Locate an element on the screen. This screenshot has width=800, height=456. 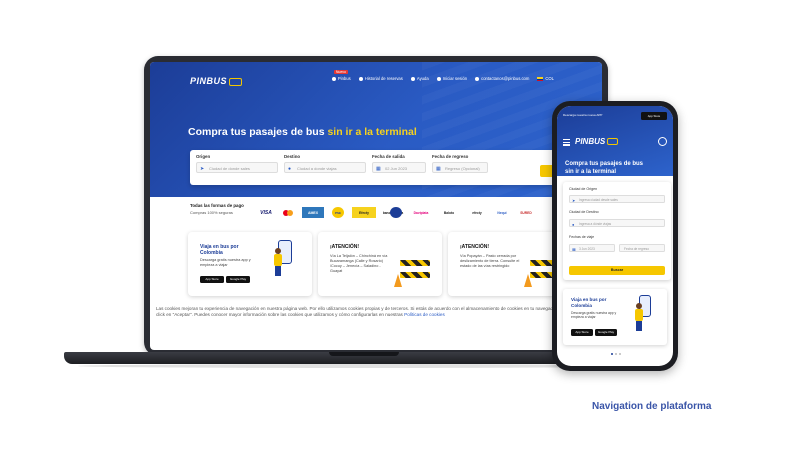
help-icon is located at coordinates (412, 78).